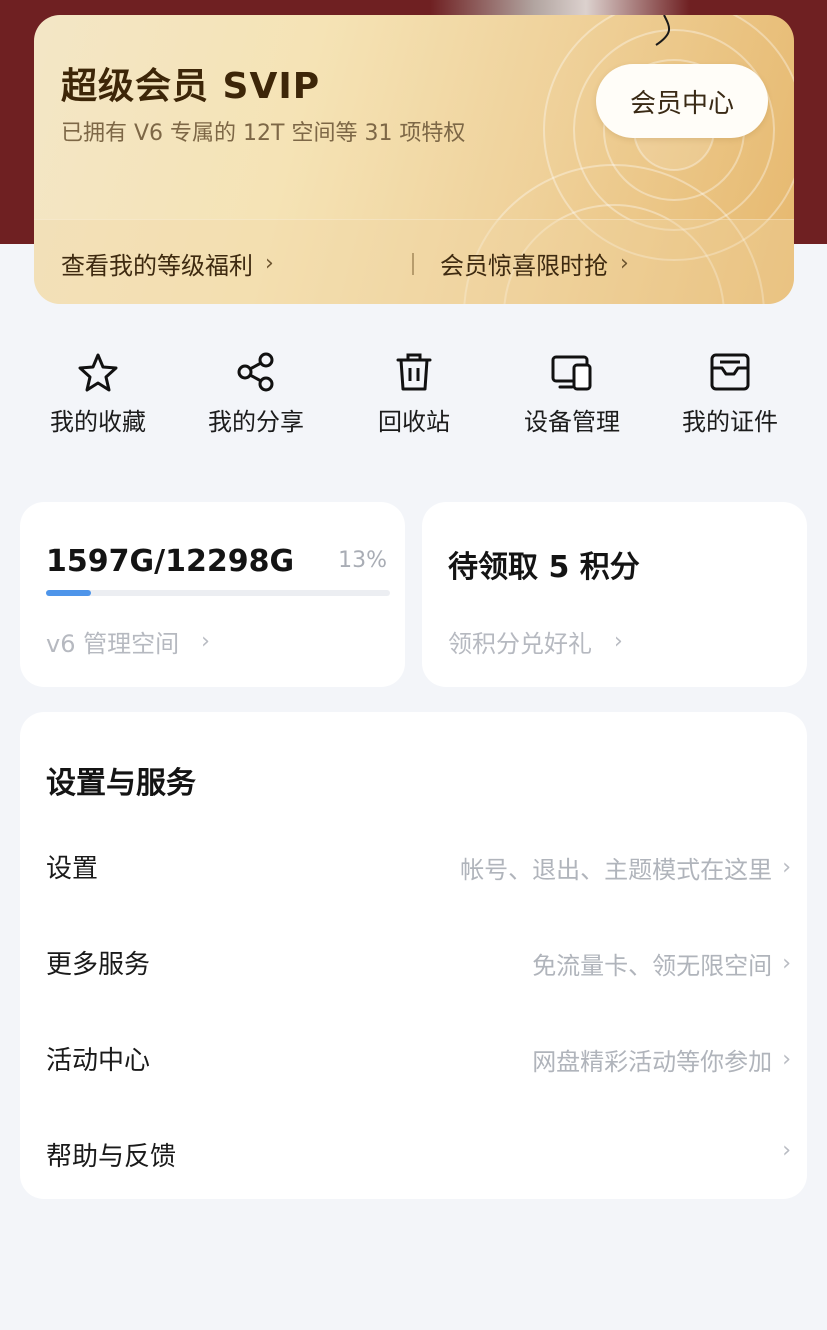 Image resolution: width=827 pixels, height=1330 pixels. Describe the element at coordinates (413, 960) in the screenshot. I see `settings-row-more-services: 更多服务 免流量卡、领无限空间 ›` at that location.